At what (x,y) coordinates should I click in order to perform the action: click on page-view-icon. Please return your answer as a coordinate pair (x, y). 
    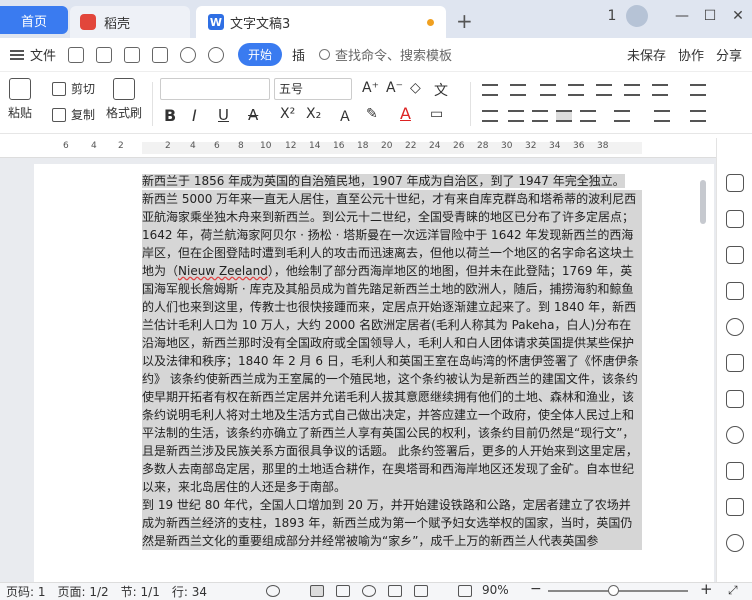
    Looking at the image, I should click on (317, 591).